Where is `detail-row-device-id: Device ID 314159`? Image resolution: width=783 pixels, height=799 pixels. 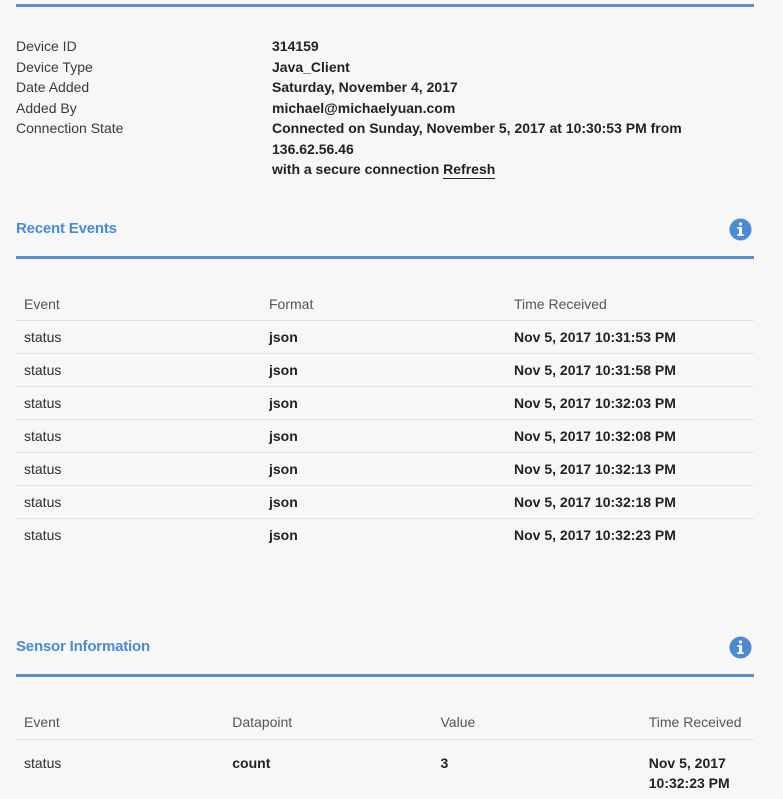 detail-row-device-id: Device ID 314159 is located at coordinates (386, 46).